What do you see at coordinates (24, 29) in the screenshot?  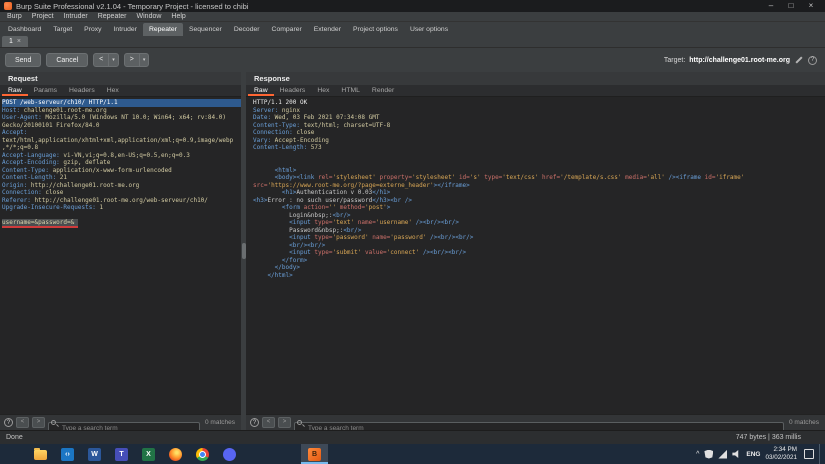 I see `tab-dashboard: Dashboard` at bounding box center [24, 29].